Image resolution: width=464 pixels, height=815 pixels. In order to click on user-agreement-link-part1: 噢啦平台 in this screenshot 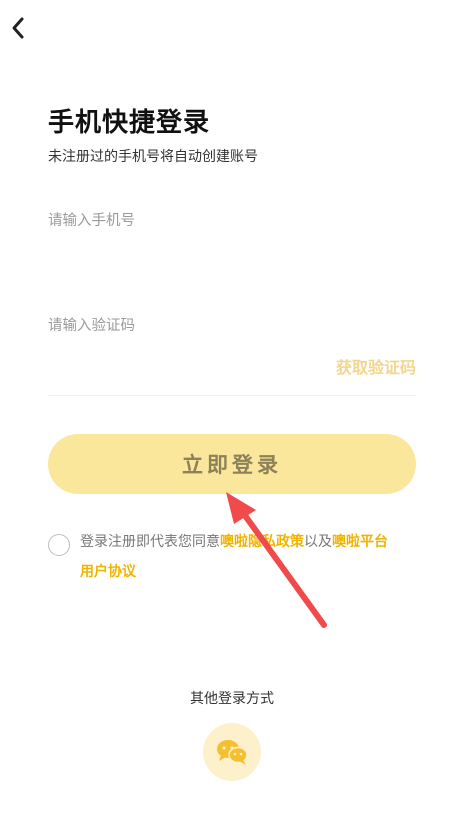, I will do `click(360, 542)`.